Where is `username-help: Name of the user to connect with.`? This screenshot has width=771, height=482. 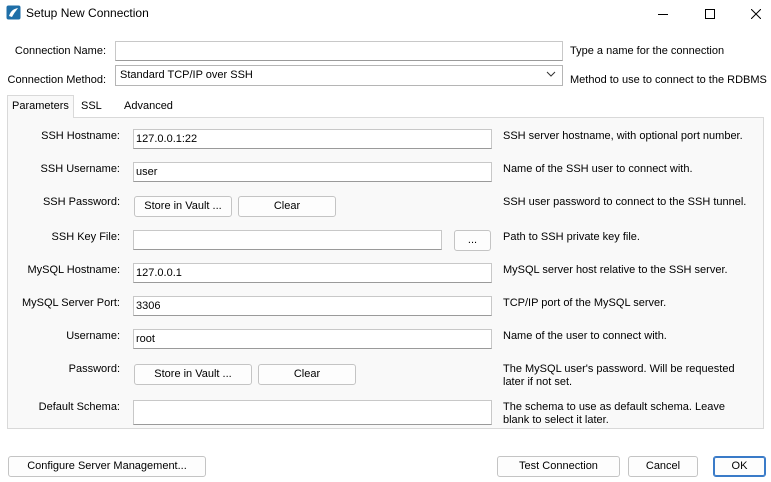 username-help: Name of the user to connect with. is located at coordinates (585, 336).